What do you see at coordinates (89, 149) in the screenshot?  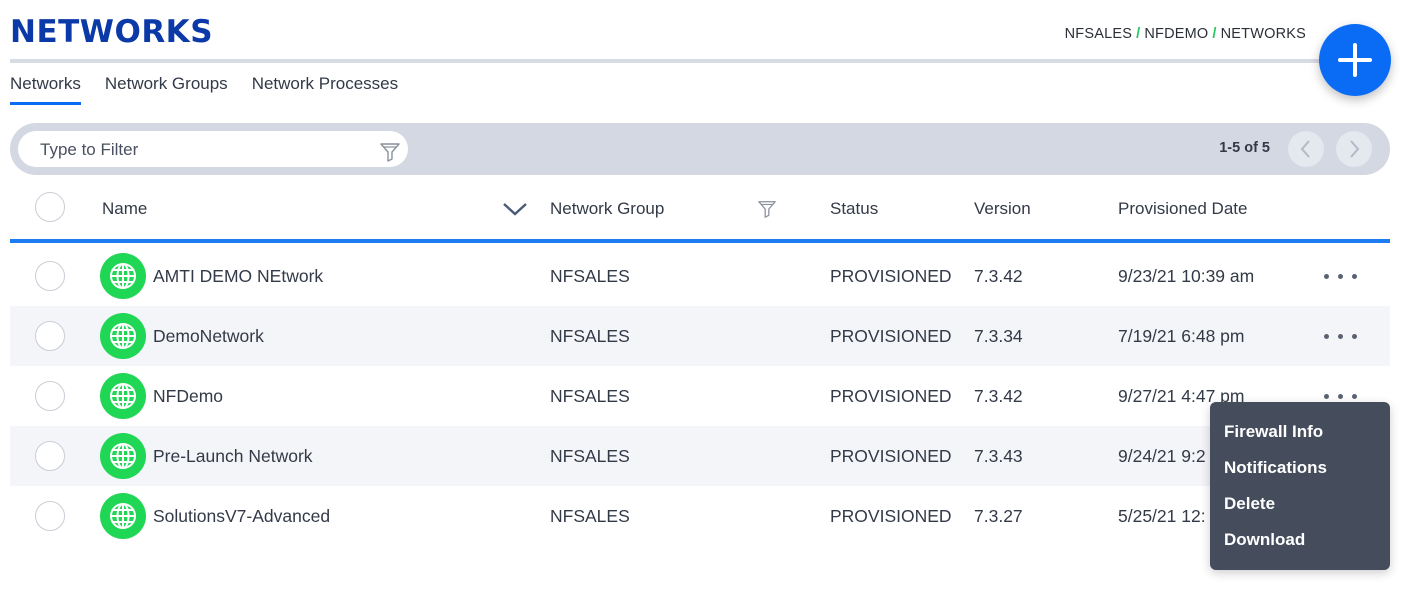 I see `filter-placeholder: Type to Filter` at bounding box center [89, 149].